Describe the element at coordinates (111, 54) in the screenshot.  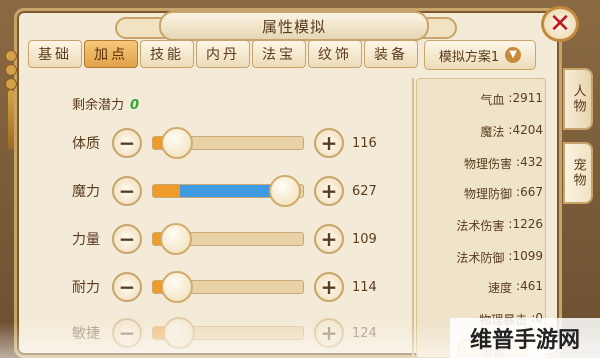
I see `tab-allocate: 加点` at that location.